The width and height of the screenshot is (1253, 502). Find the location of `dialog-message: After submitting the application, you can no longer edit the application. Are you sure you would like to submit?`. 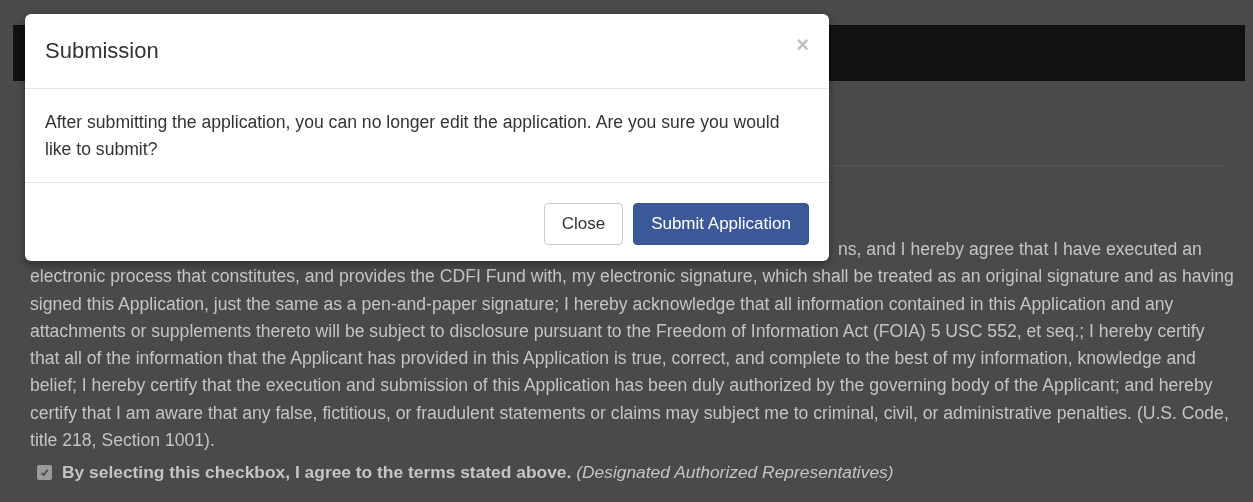

dialog-message: After submitting the application, you can no longer edit the application. Are you sure you would like to submit? is located at coordinates (427, 136).